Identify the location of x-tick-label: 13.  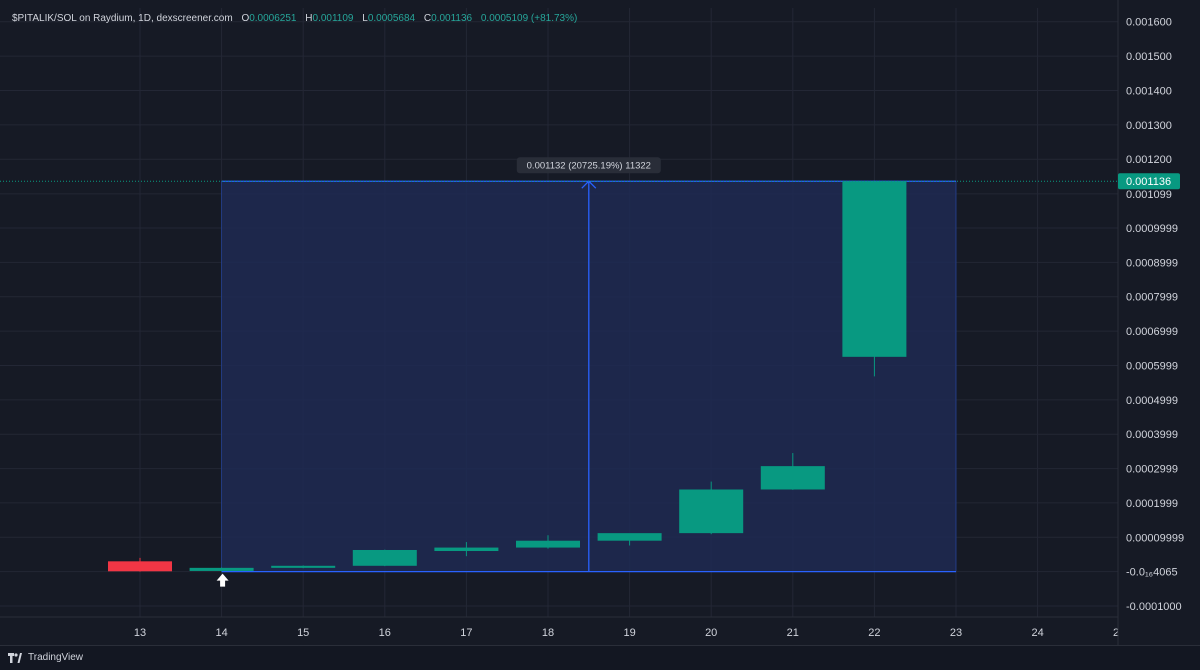
(140, 633).